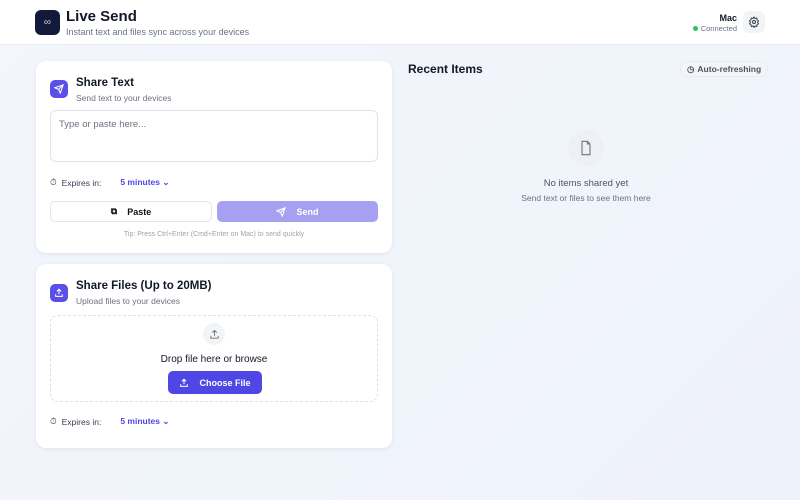  I want to click on send-icon-badge, so click(59, 89).